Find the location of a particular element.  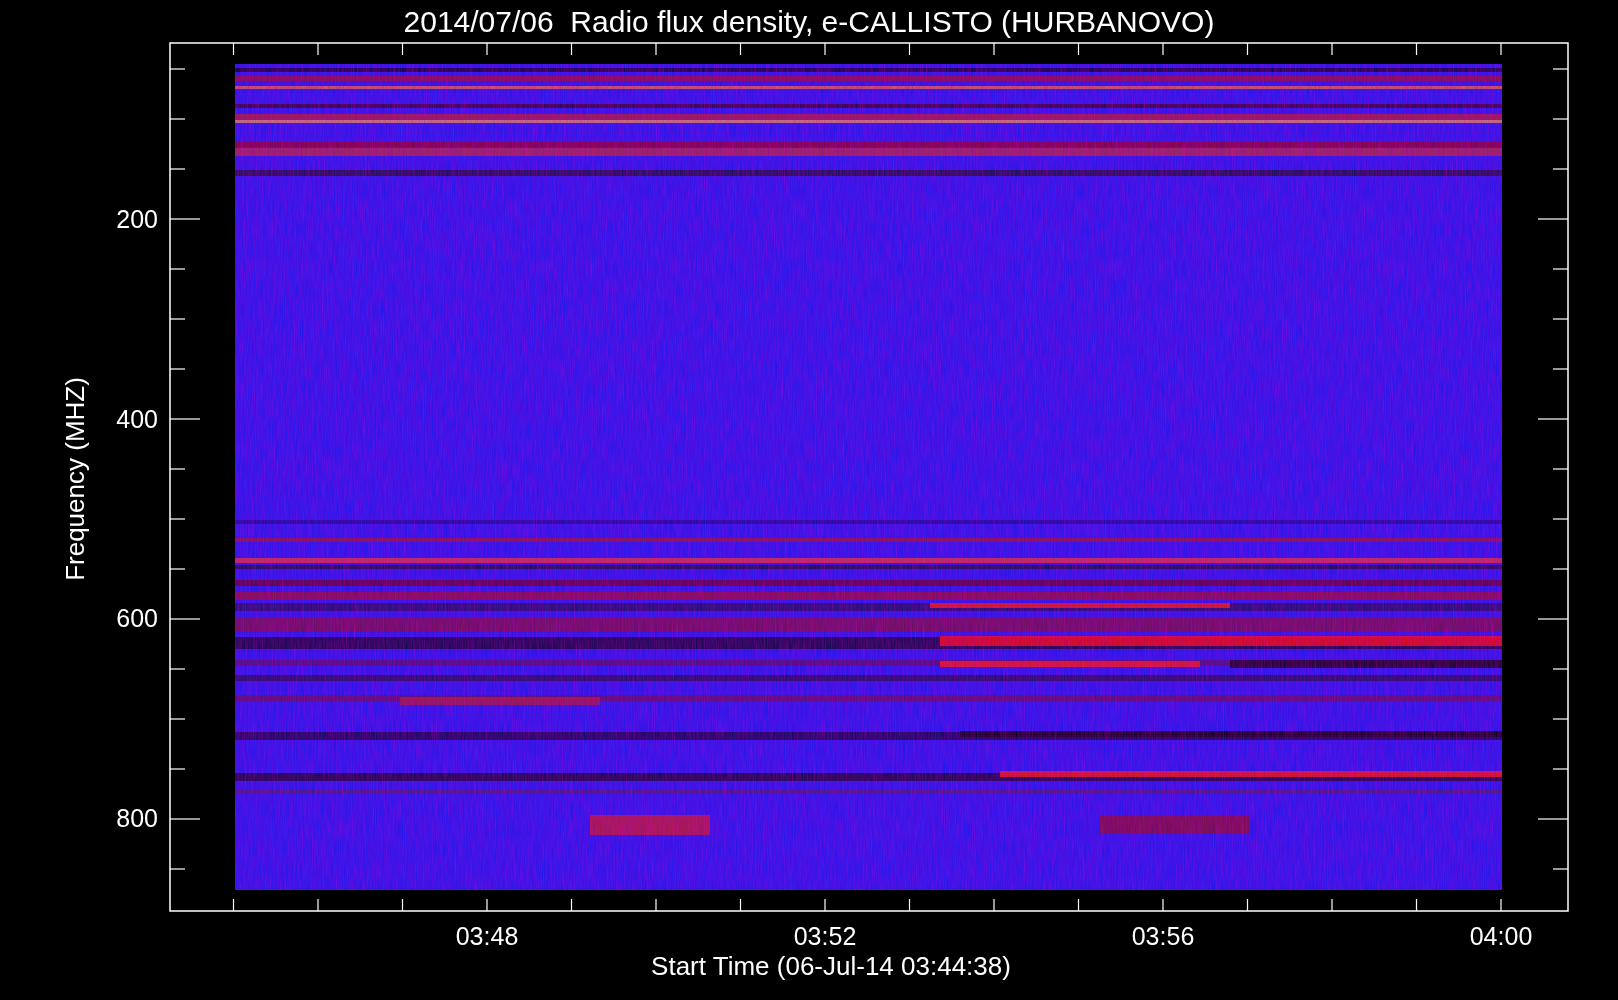

y-tick-label: 200 is located at coordinates (137, 219).